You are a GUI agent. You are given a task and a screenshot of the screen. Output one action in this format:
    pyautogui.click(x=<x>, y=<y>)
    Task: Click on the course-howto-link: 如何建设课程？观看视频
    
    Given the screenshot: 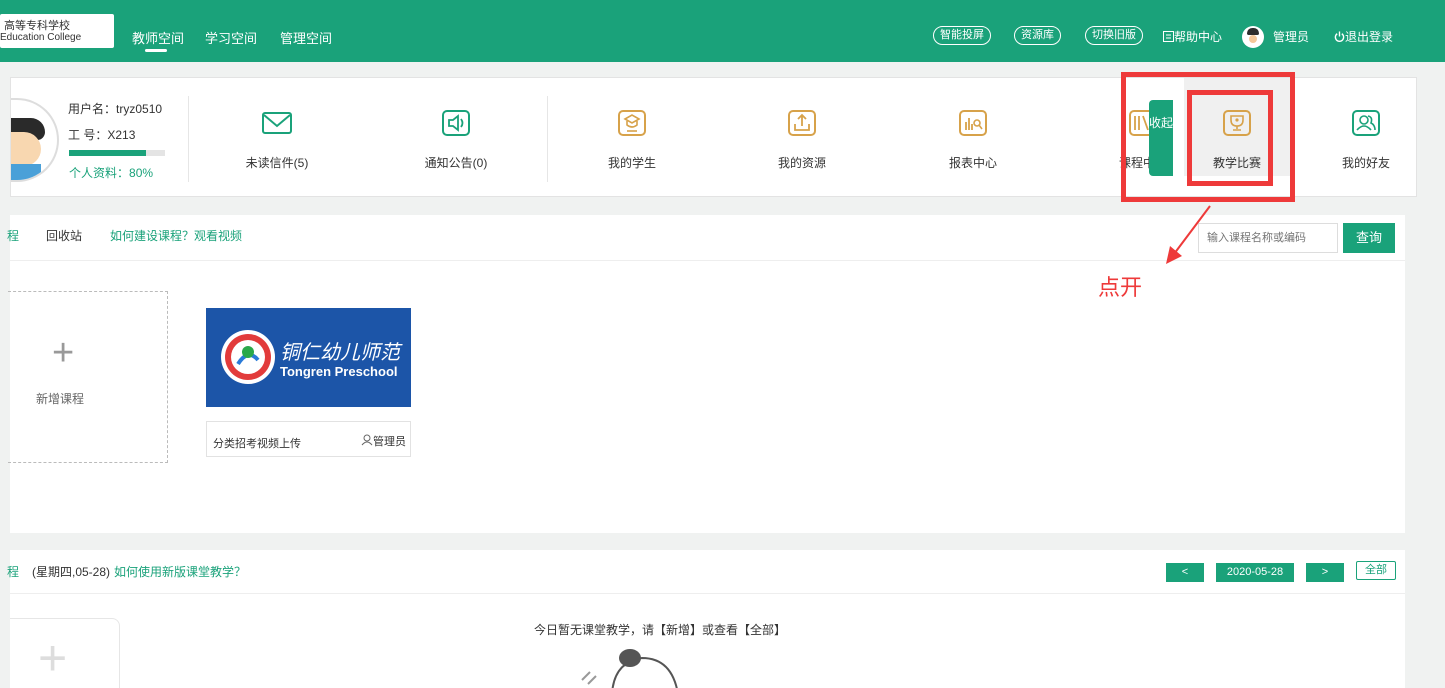 What is the action you would take?
    pyautogui.click(x=176, y=235)
    